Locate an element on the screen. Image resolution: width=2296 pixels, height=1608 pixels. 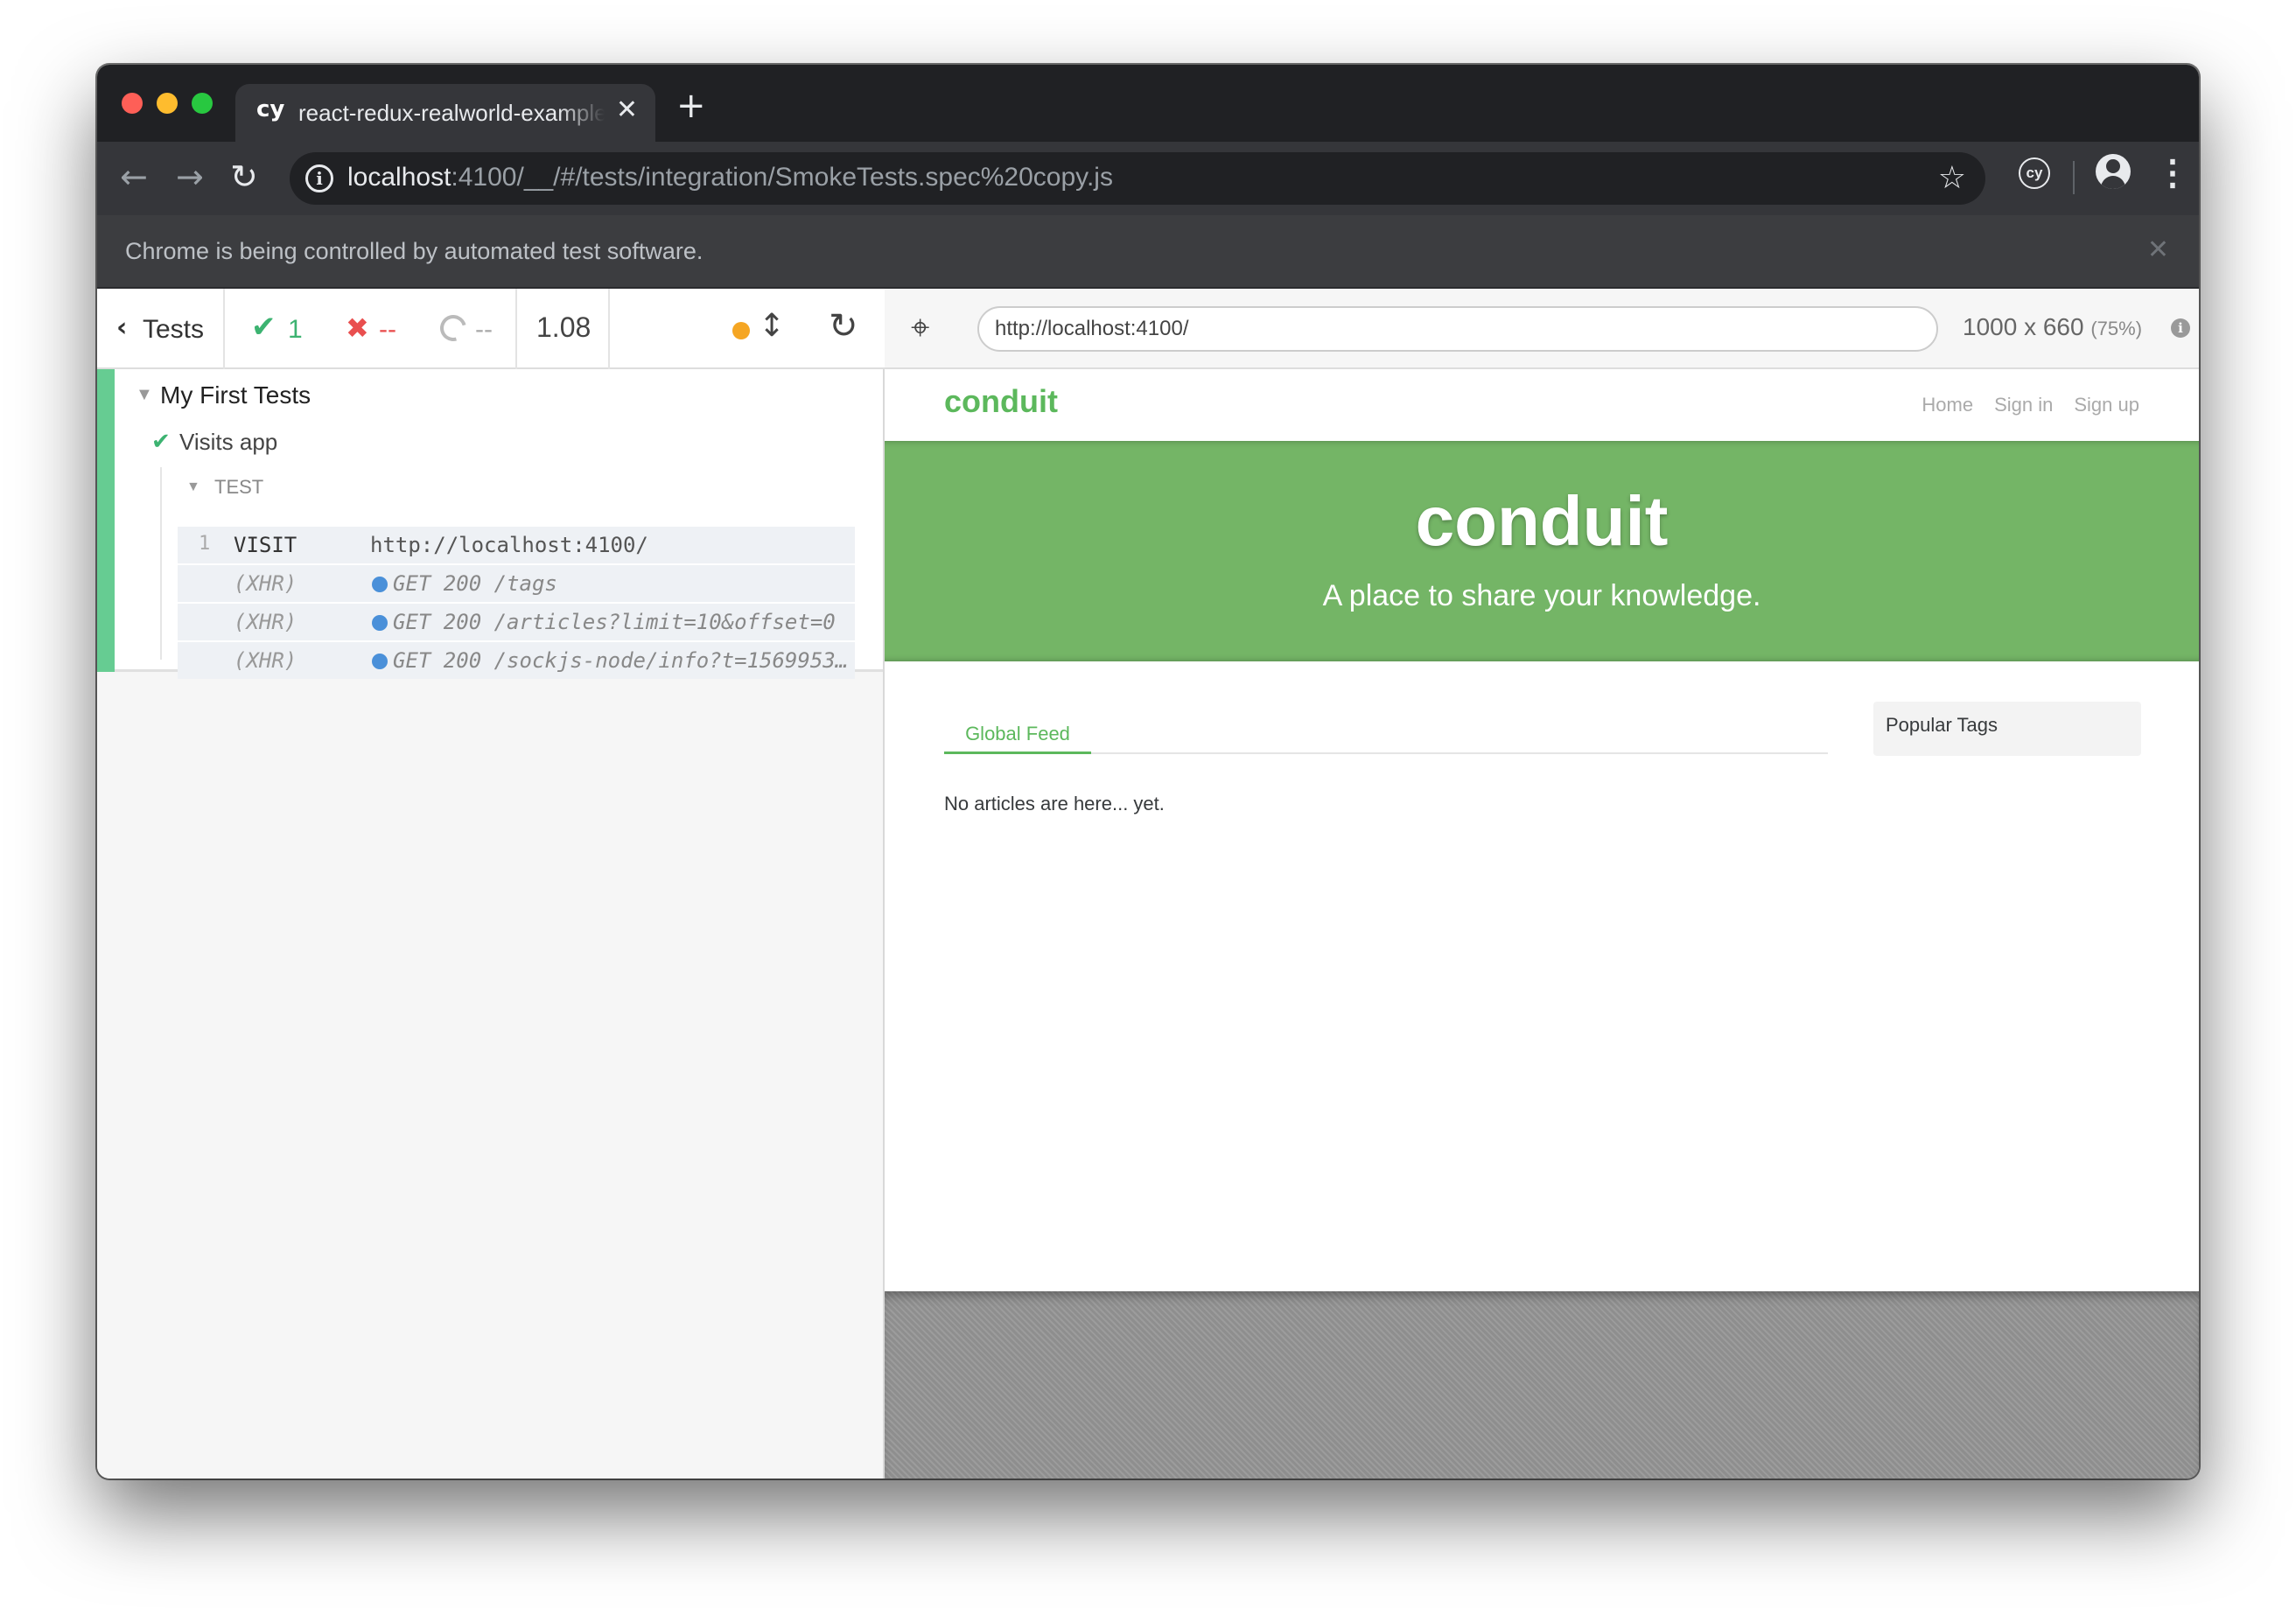
test-passed-check-icon: ✔ is located at coordinates (161, 442).